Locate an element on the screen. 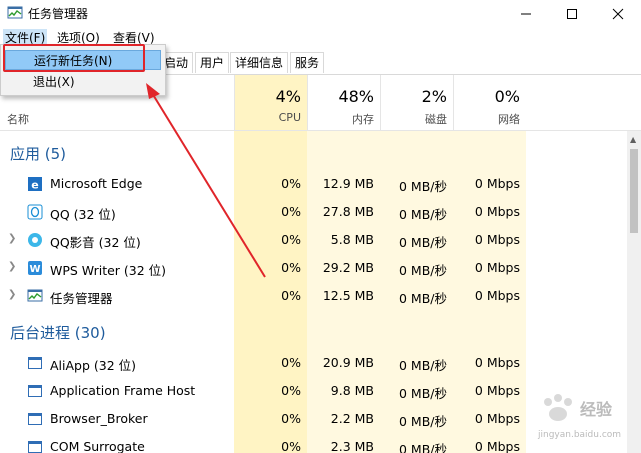 This screenshot has height=453, width=641. process-row: Browser_Broker 0% 2.2 MB 0 MB/秒 0 Mbps is located at coordinates (313, 419).